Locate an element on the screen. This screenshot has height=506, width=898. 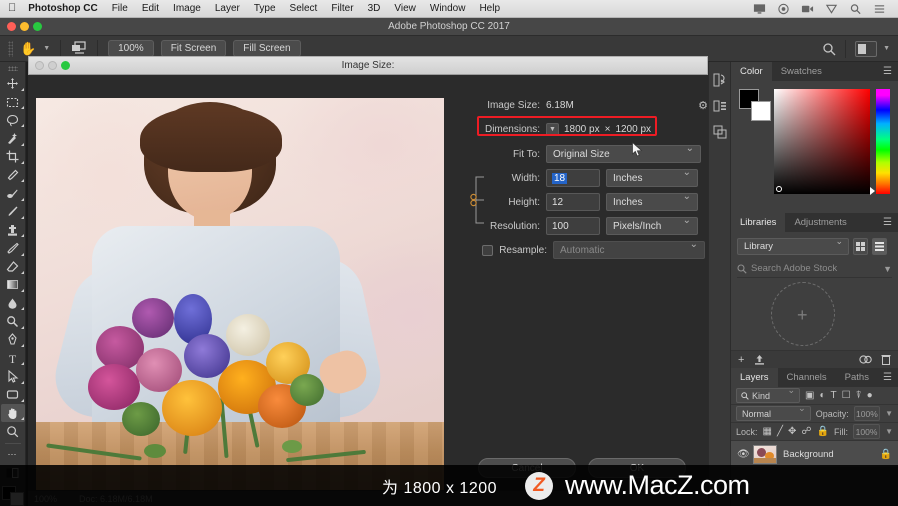
tab-layers: Layers is located at coordinates (754, 377).